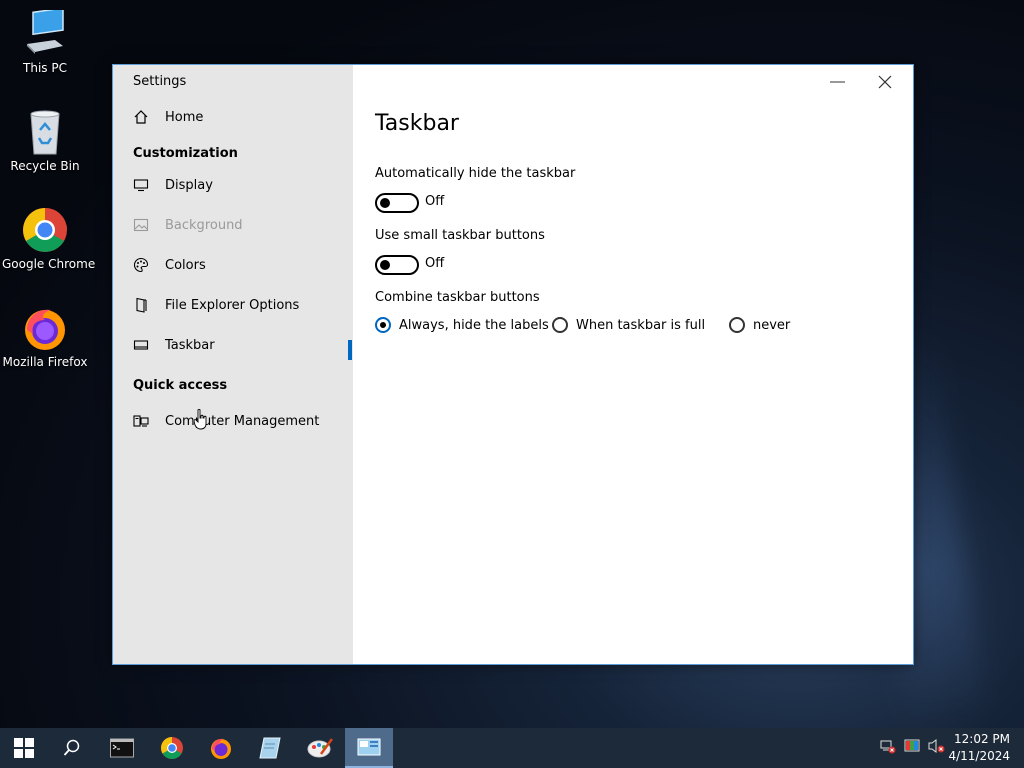  Describe the element at coordinates (979, 748) in the screenshot. I see `taskbar-clock: 12:02 PM 4/11/2024` at that location.